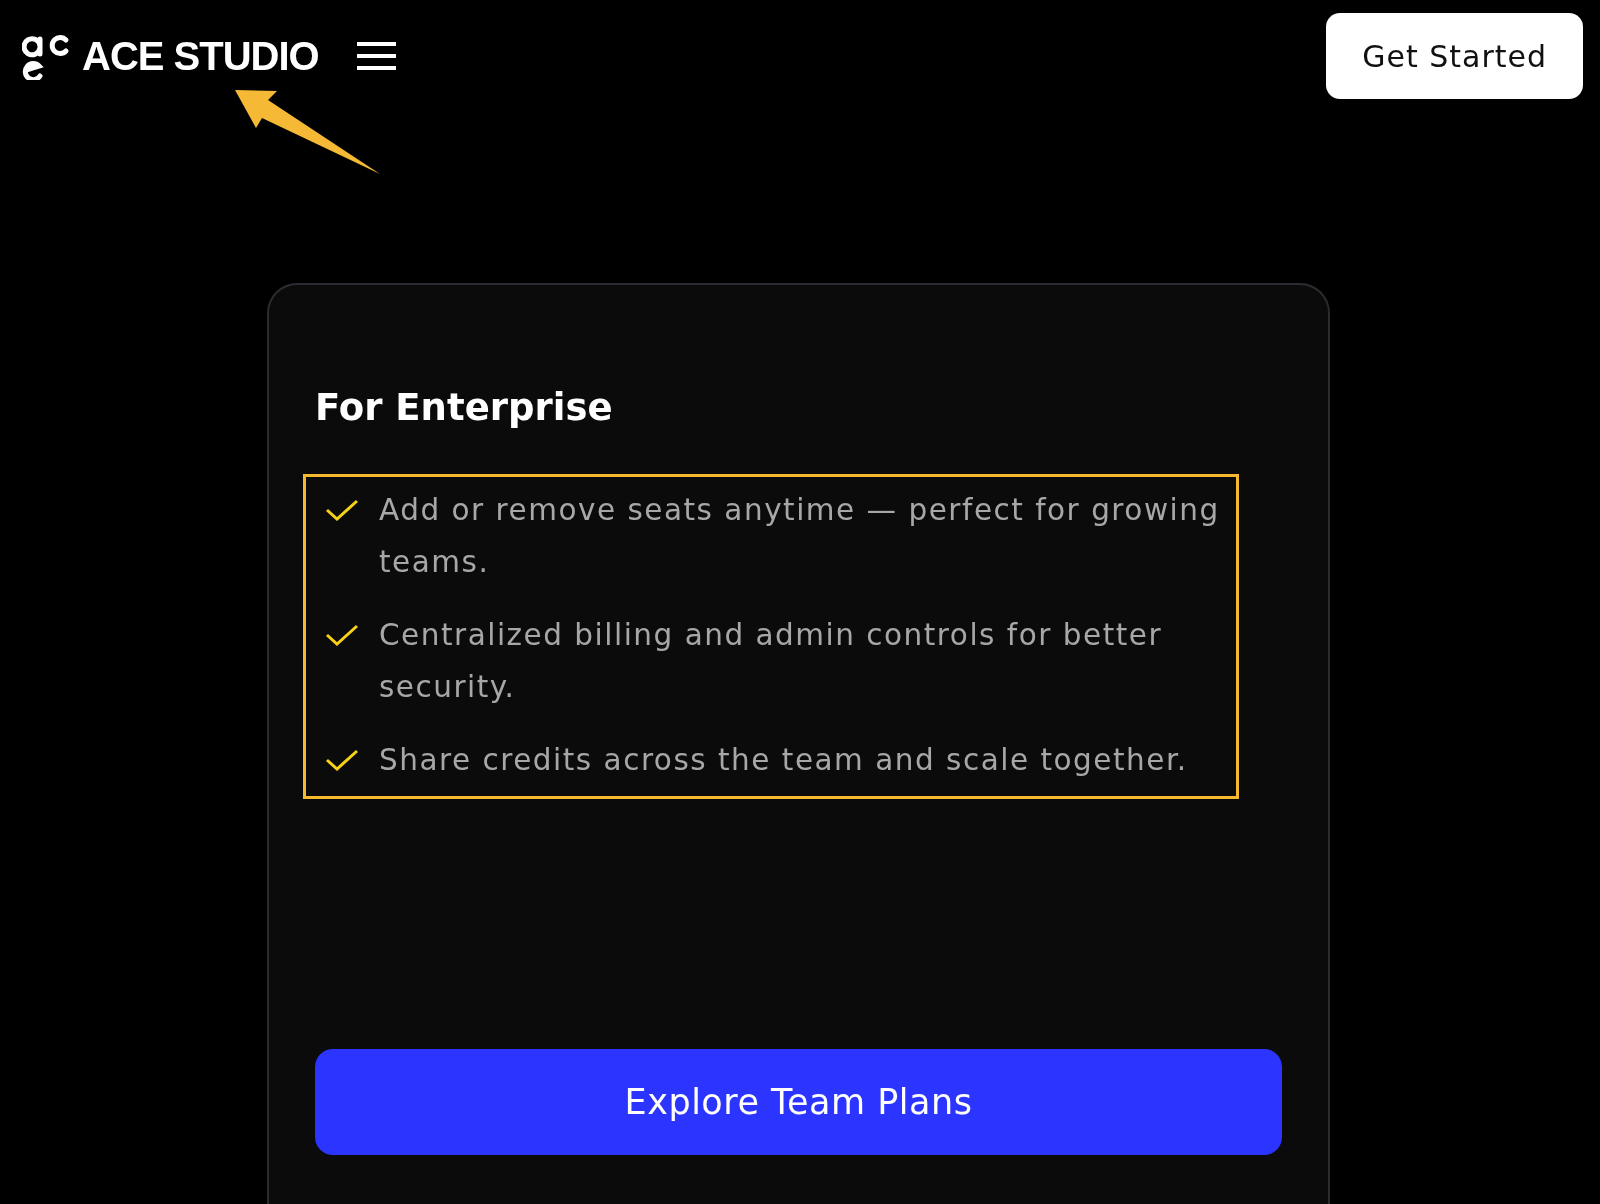 The height and width of the screenshot is (1204, 1600). What do you see at coordinates (800, 536) in the screenshot?
I see `feature-text: Add or remove seats anytime — perfect for growing teams.` at bounding box center [800, 536].